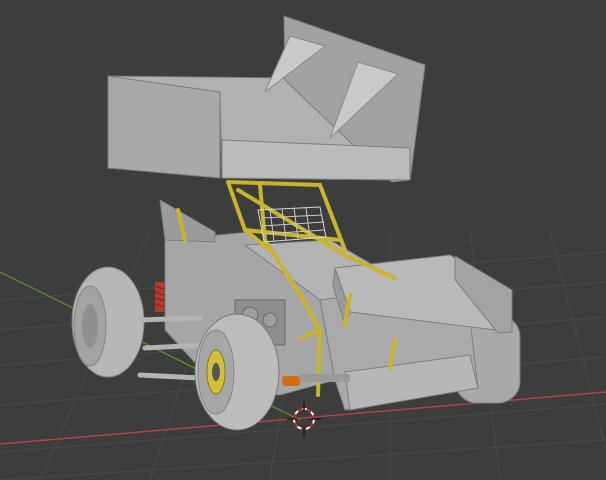 This screenshot has width=606, height=480. I want to click on rear-shock, so click(159, 297).